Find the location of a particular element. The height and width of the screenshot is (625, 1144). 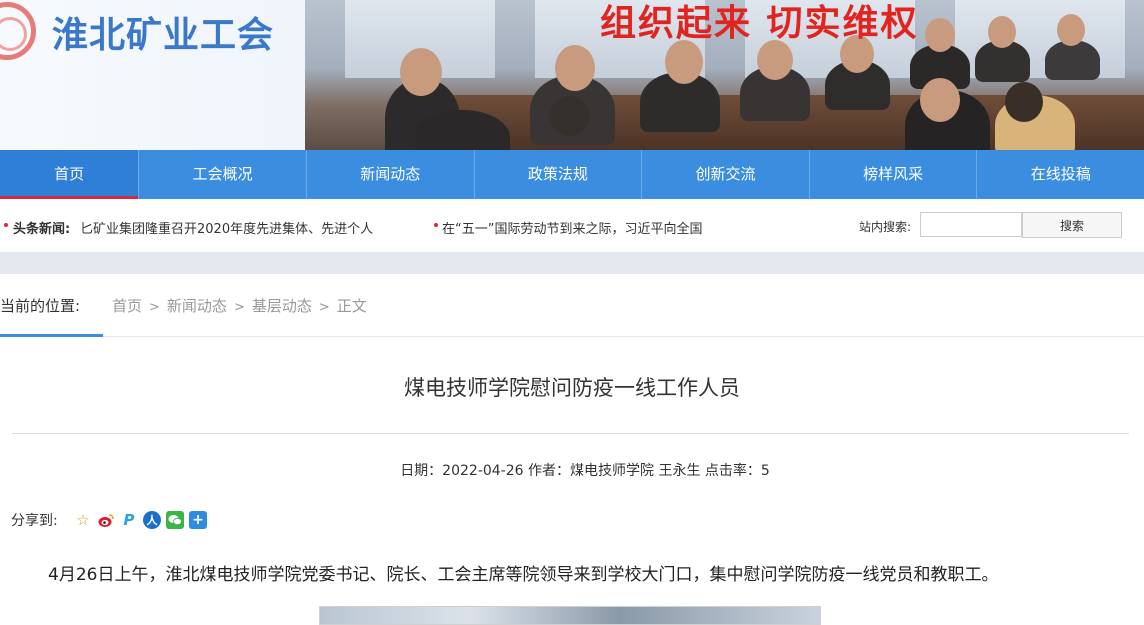

share-icons: ☆ P 人 + is located at coordinates (140, 520).